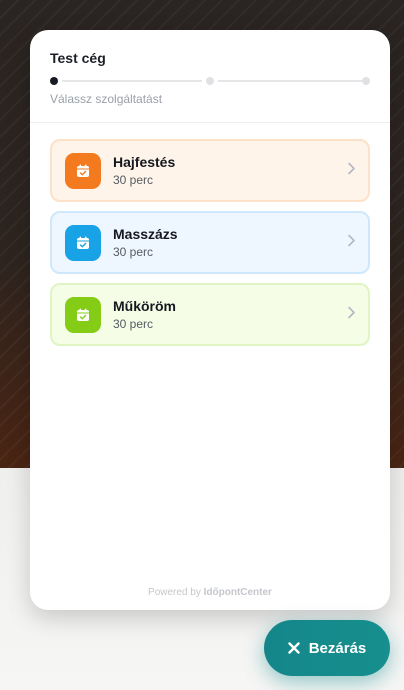  I want to click on step-2-dot, so click(210, 81).